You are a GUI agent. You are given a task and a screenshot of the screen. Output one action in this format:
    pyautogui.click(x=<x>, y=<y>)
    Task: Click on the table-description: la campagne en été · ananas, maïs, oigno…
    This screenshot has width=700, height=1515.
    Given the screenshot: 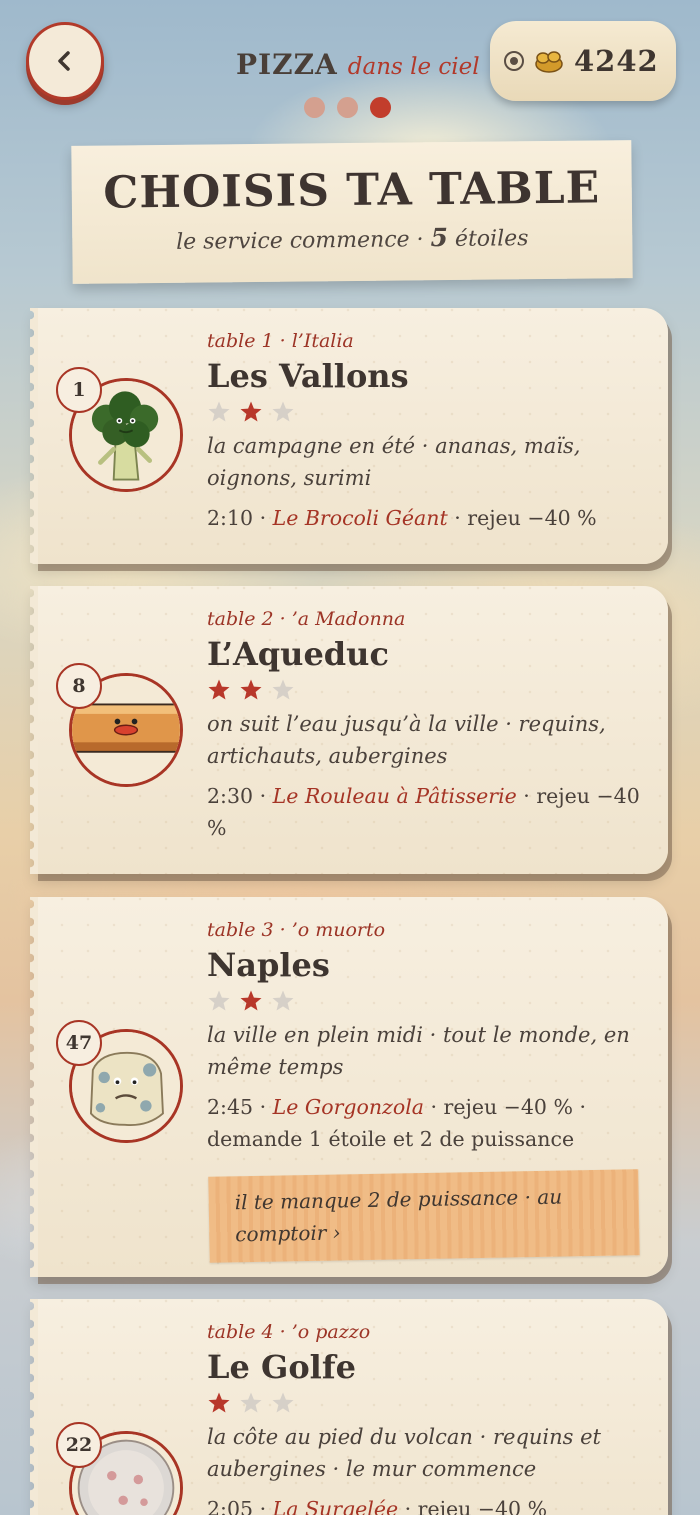 What is the action you would take?
    pyautogui.click(x=394, y=462)
    